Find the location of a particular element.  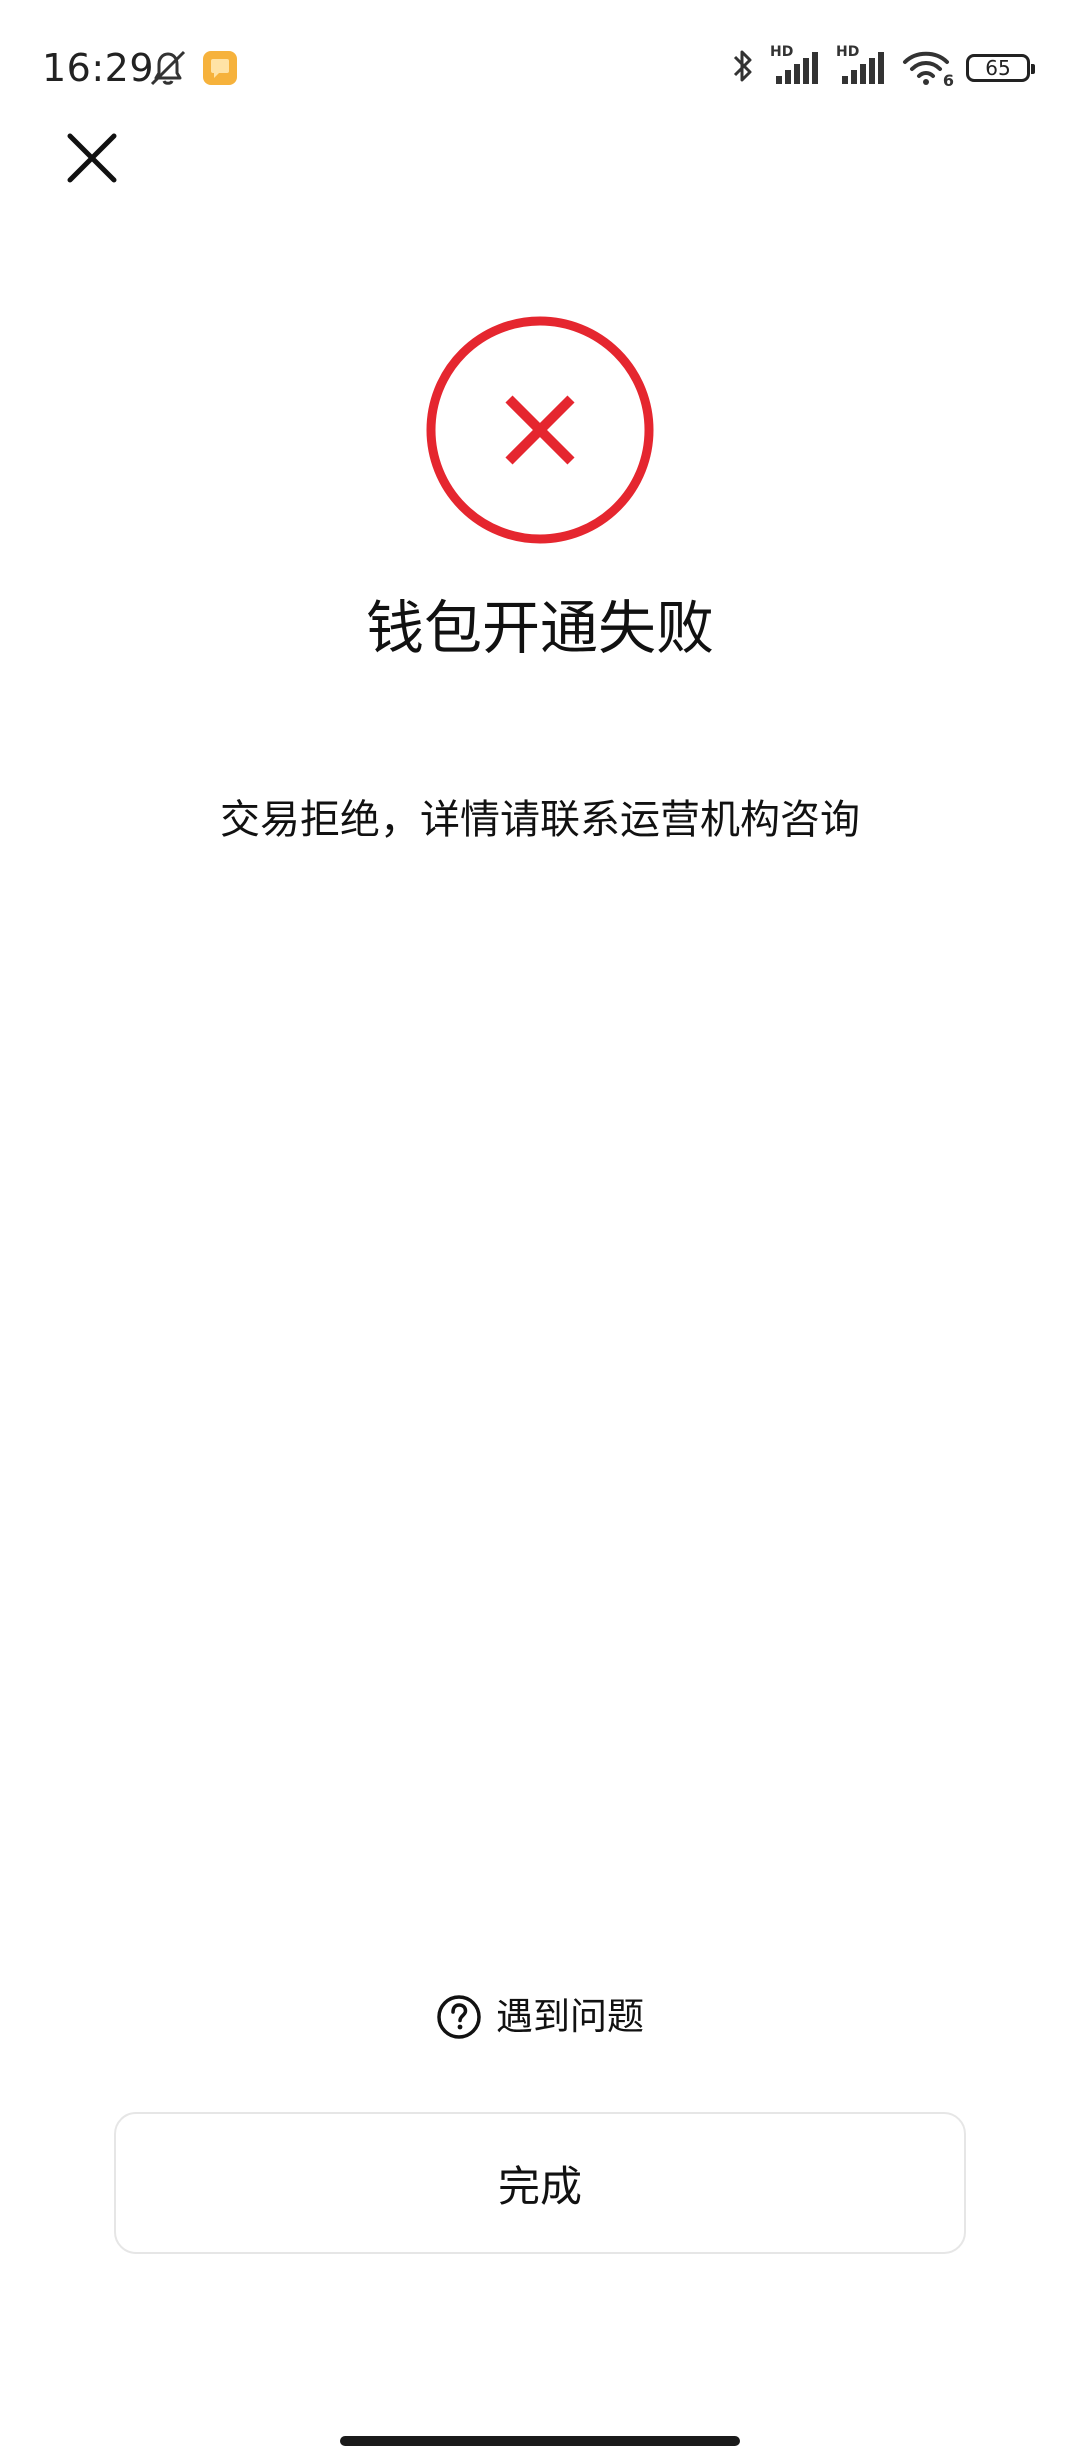

close-button is located at coordinates (92, 158).